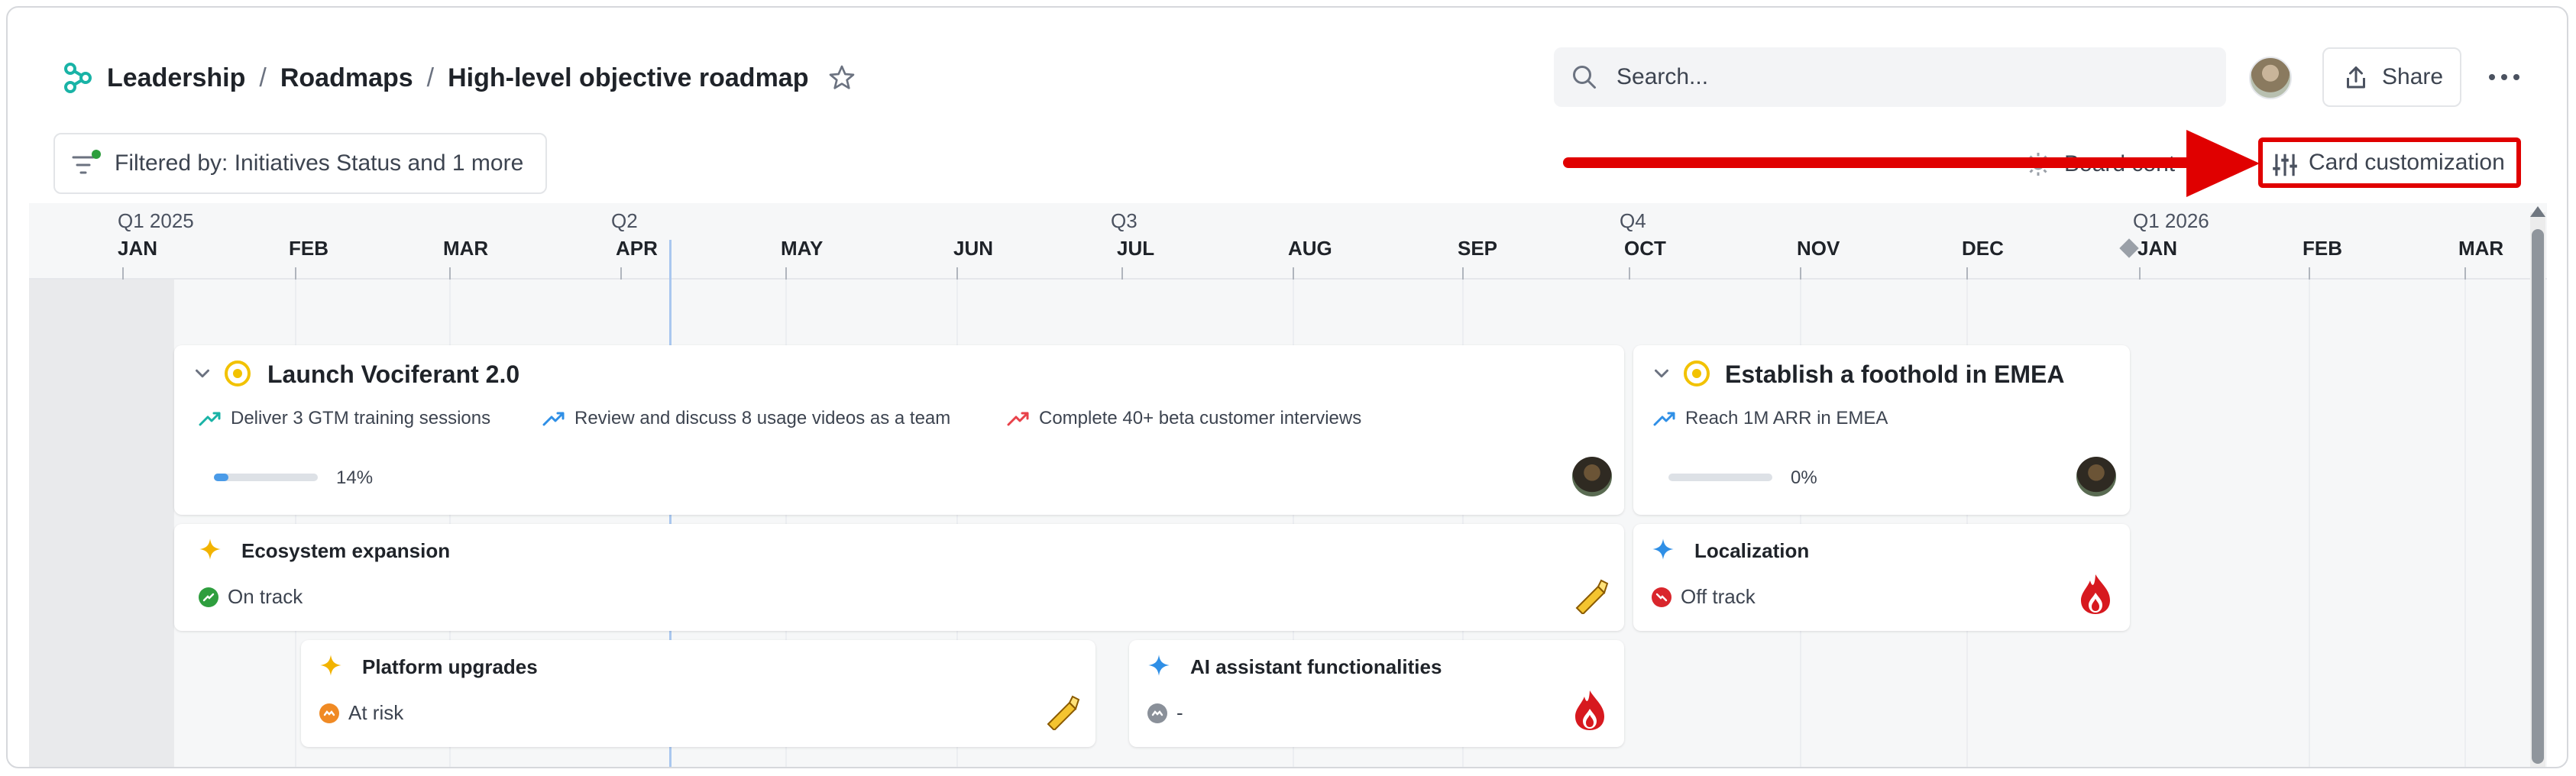 The width and height of the screenshot is (2576, 776). What do you see at coordinates (2171, 220) in the screenshot?
I see `quarter-label: Q1 2026` at bounding box center [2171, 220].